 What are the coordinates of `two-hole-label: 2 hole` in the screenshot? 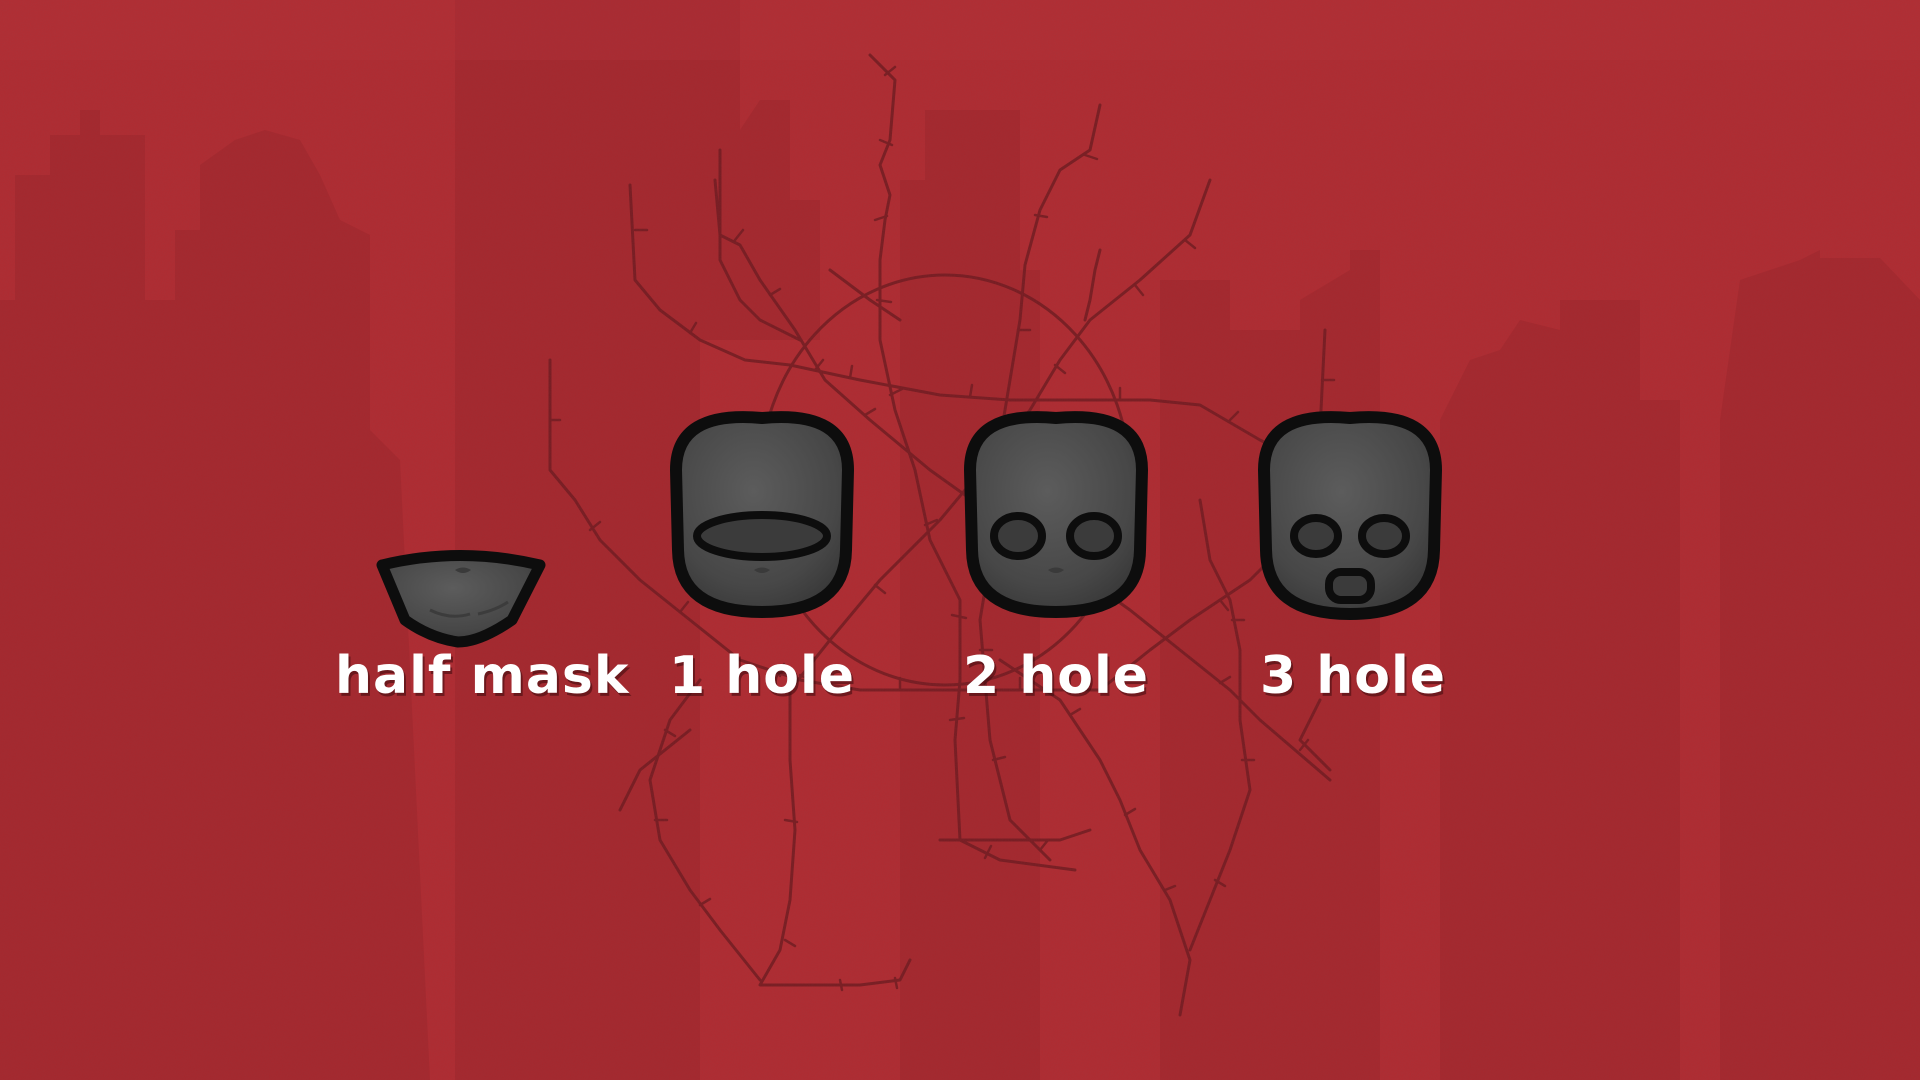 It's located at (1056, 676).